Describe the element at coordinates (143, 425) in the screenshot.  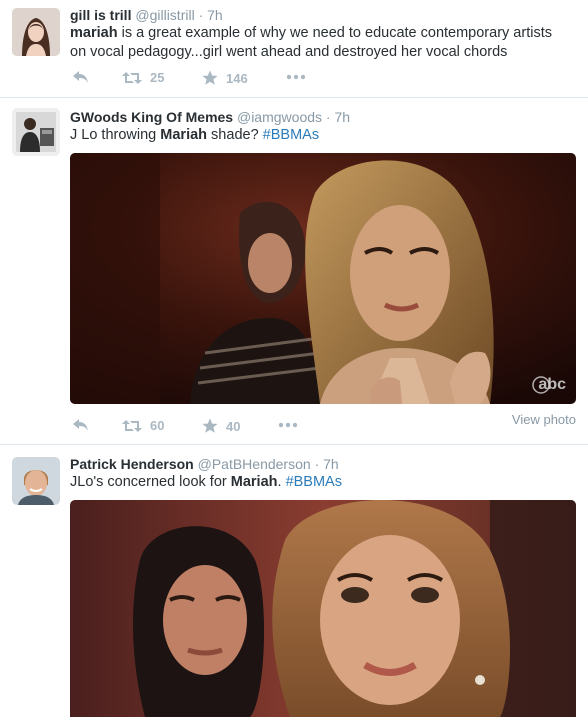
I see `retweet-button: 60` at that location.